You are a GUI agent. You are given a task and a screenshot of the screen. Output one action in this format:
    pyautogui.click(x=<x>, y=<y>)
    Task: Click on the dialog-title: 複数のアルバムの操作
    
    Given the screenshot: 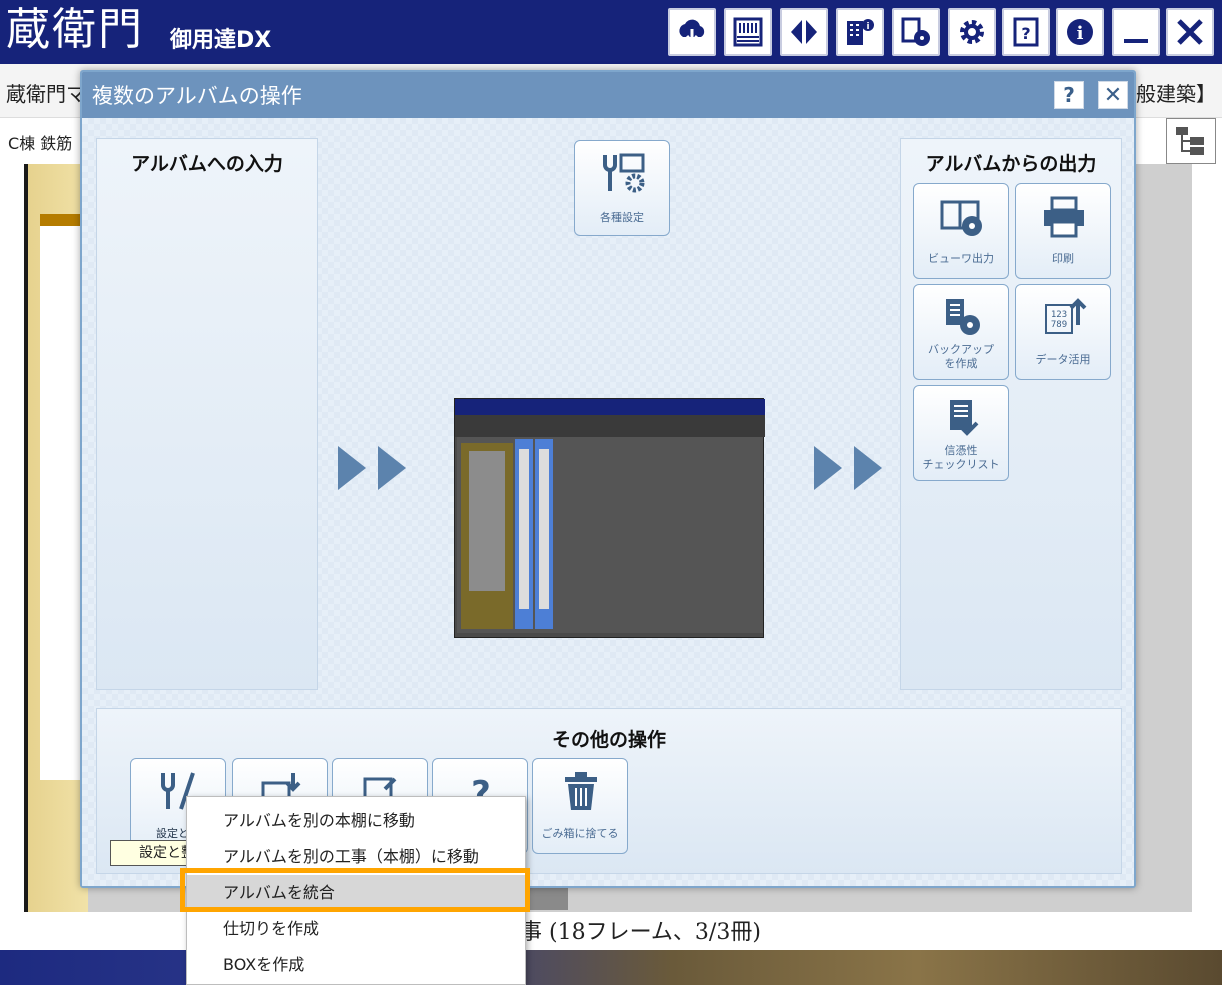 What is the action you would take?
    pyautogui.click(x=197, y=96)
    